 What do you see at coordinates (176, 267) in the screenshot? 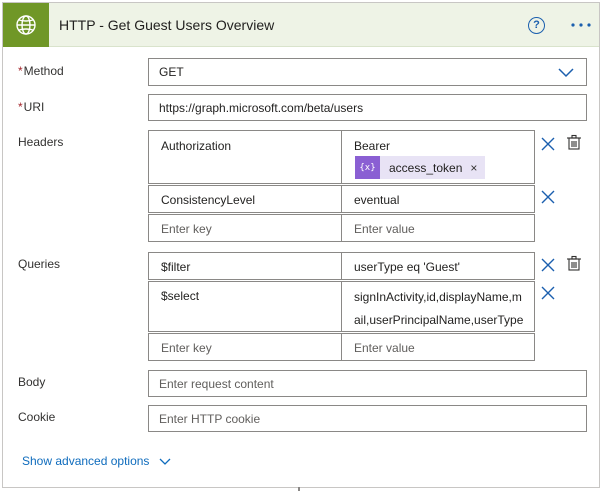
I see `query-key-text: $filter` at bounding box center [176, 267].